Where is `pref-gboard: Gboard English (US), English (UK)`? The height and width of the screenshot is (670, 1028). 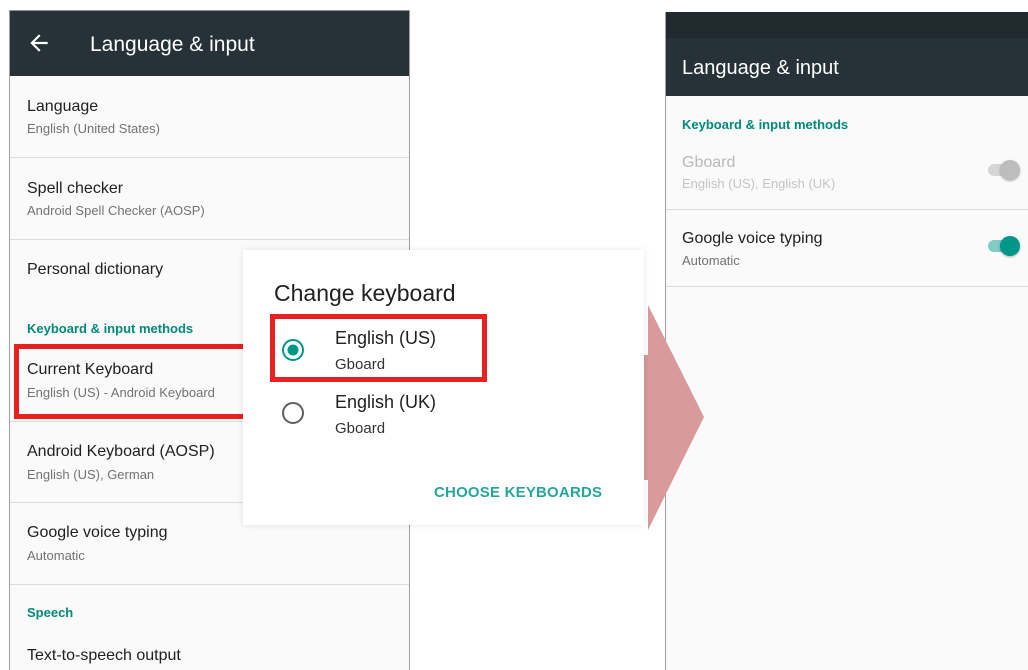 pref-gboard: Gboard English (US), English (UK) is located at coordinates (847, 174).